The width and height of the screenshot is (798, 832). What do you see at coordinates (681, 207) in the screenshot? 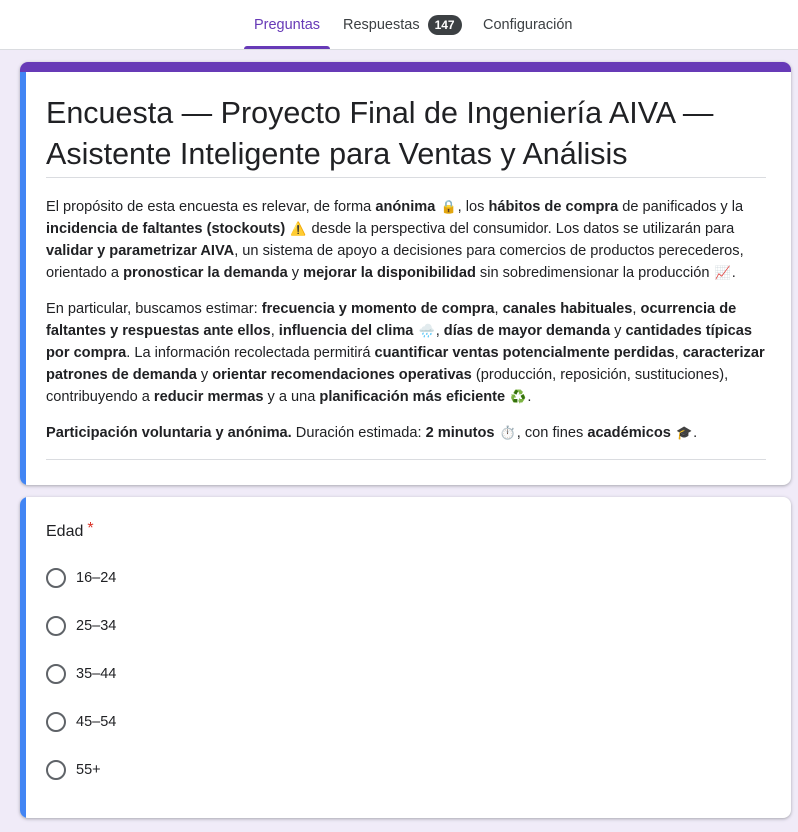
I see `text: de panificados y la` at bounding box center [681, 207].